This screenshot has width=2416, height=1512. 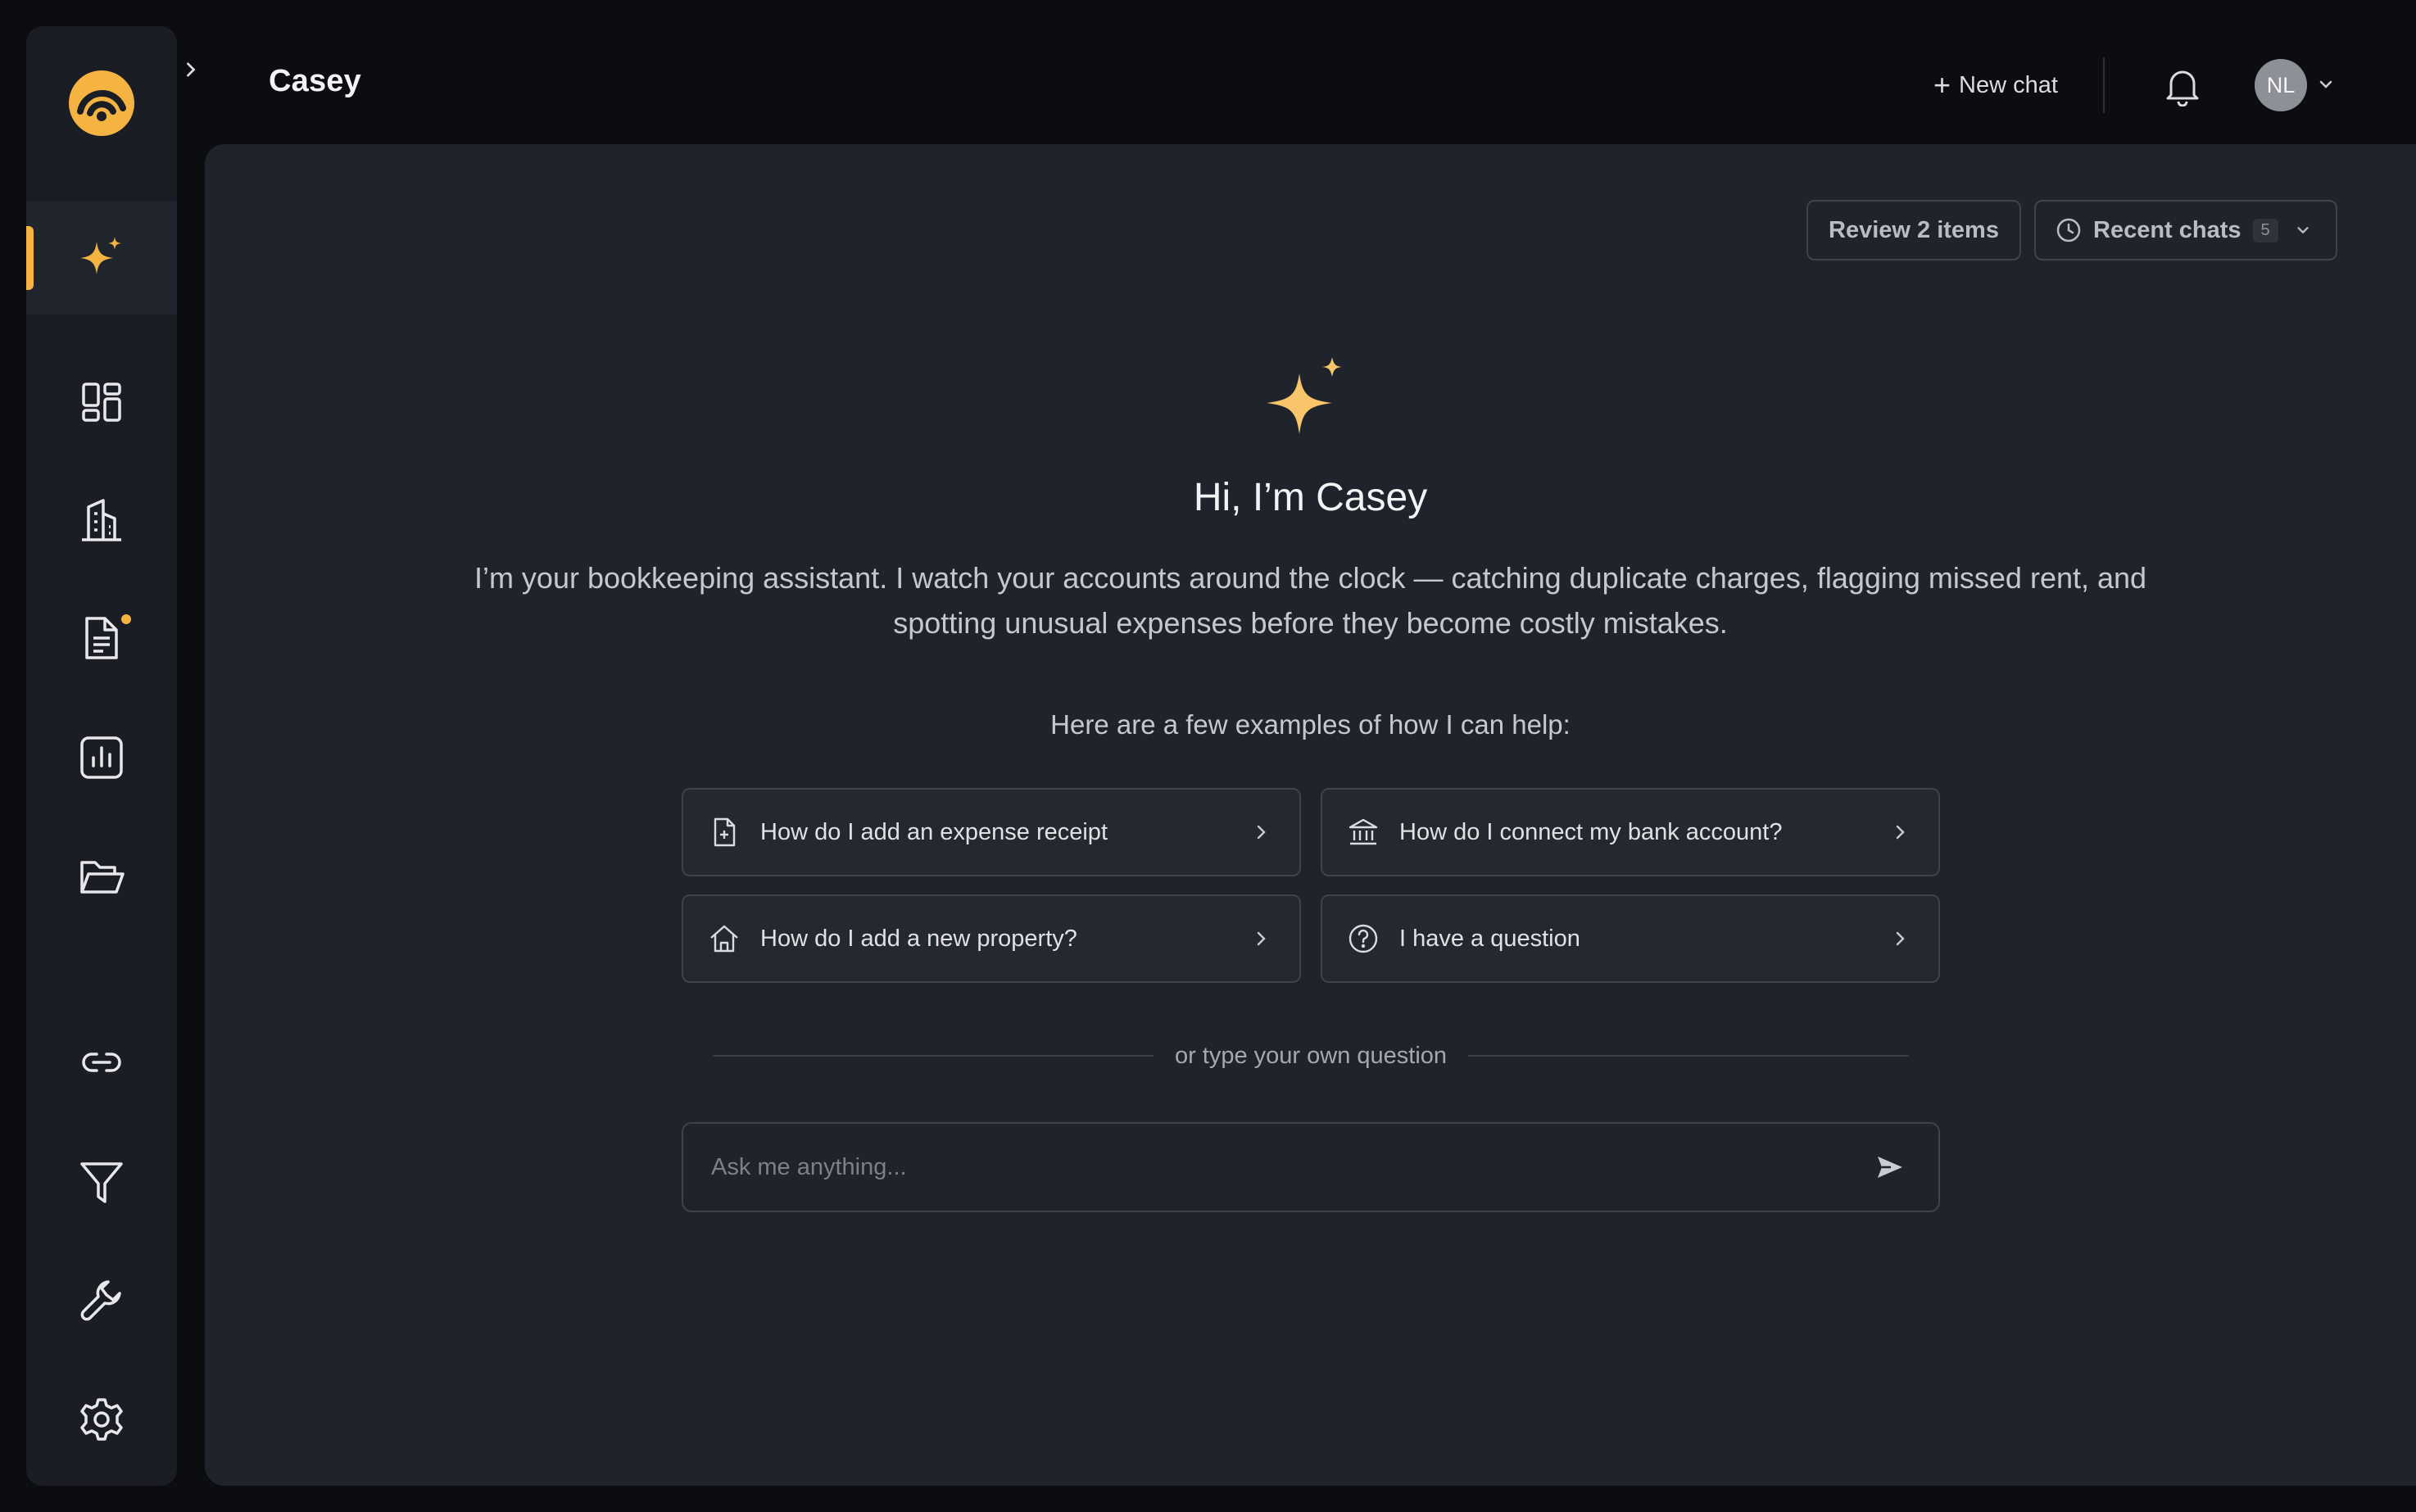 I want to click on folder-icon, so click(x=102, y=878).